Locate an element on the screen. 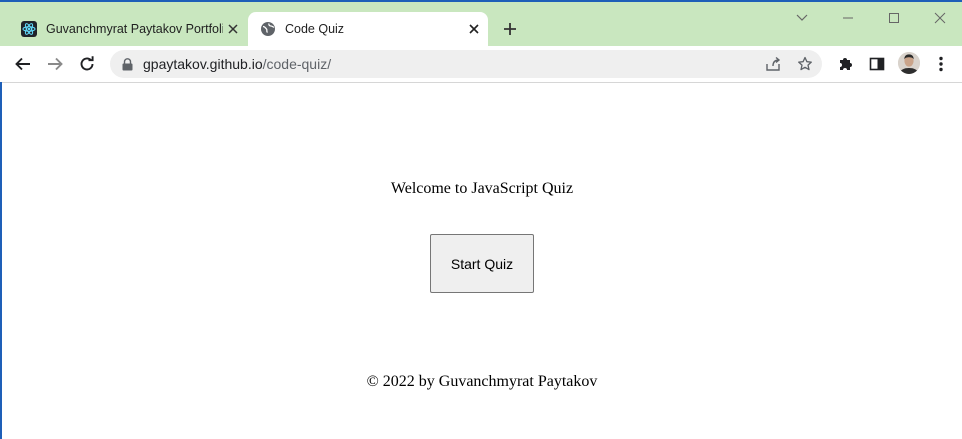 The height and width of the screenshot is (439, 962). url-text: gpaytakov.github.io/code-quiz/ is located at coordinates (237, 64).